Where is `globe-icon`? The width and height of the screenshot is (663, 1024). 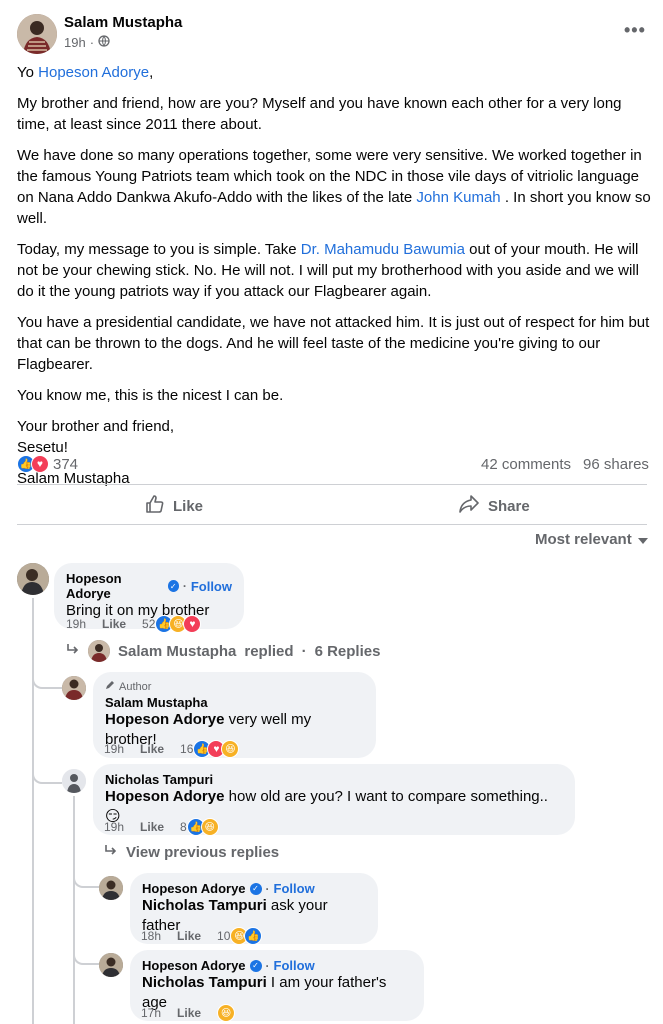
globe-icon is located at coordinates (104, 42).